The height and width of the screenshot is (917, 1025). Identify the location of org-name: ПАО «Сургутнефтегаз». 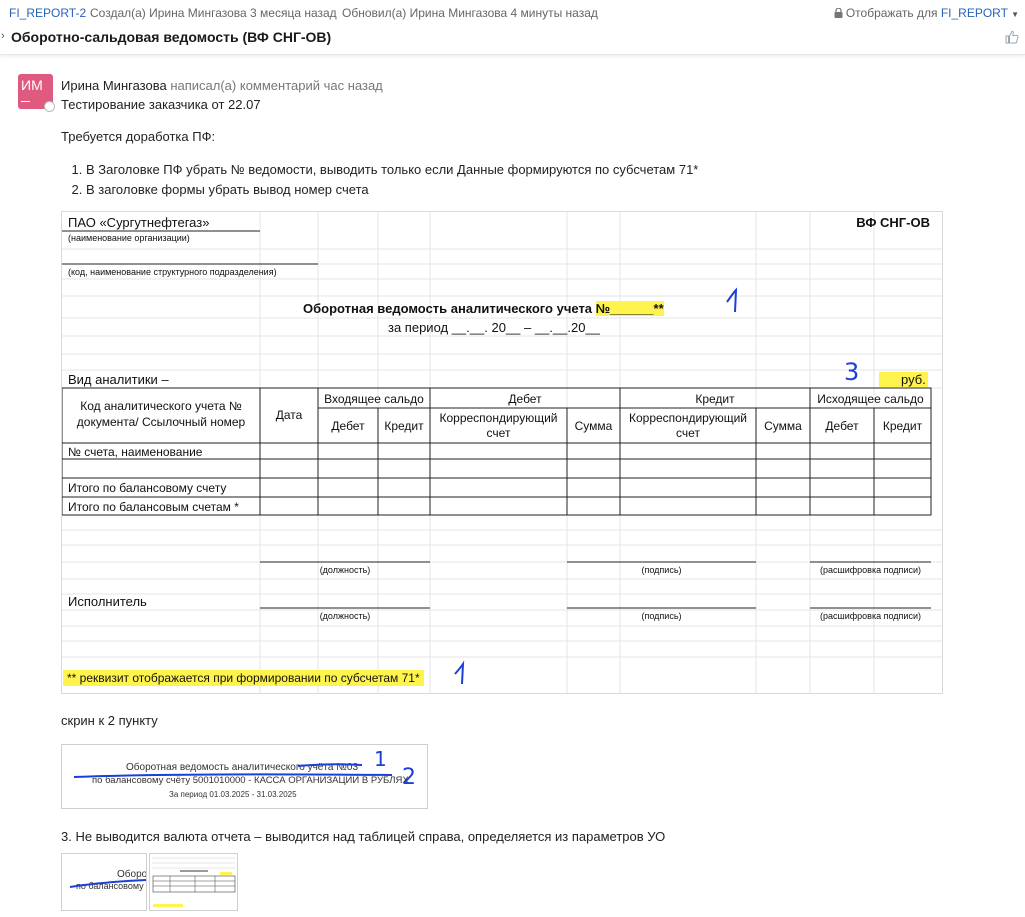
(139, 222).